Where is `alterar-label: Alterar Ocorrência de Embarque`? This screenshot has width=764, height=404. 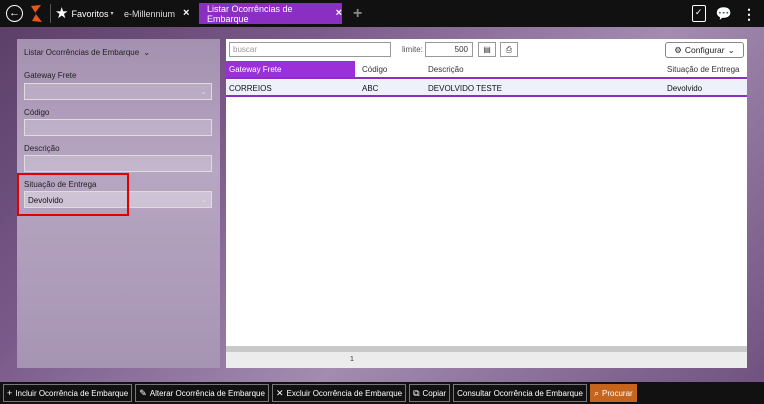 alterar-label: Alterar Ocorrência de Embarque is located at coordinates (207, 393).